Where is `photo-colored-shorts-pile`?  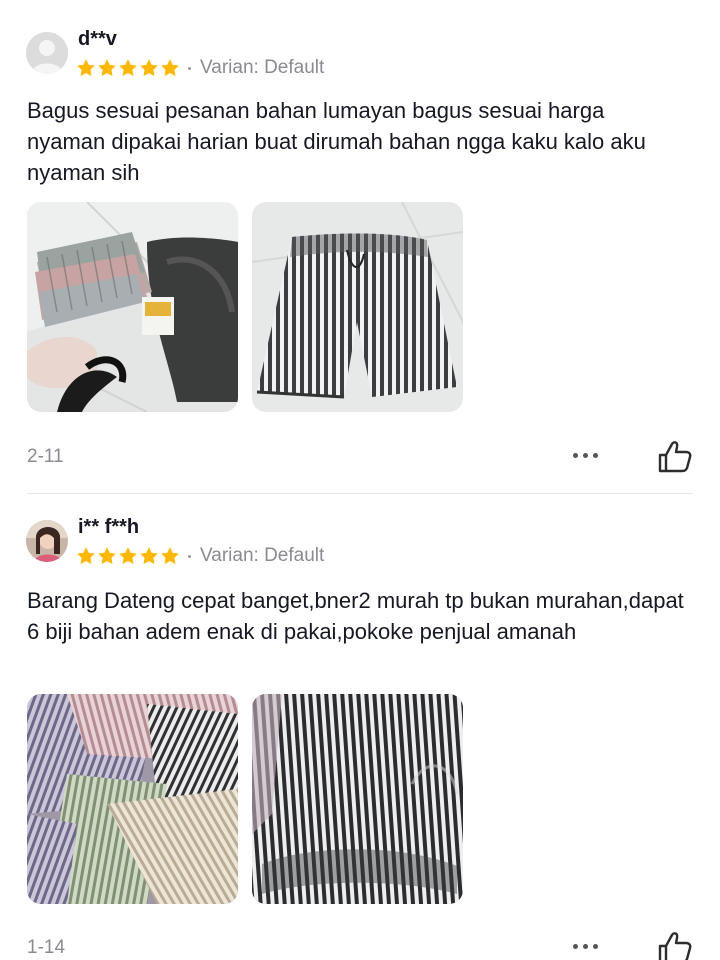
photo-colored-shorts-pile is located at coordinates (132, 799).